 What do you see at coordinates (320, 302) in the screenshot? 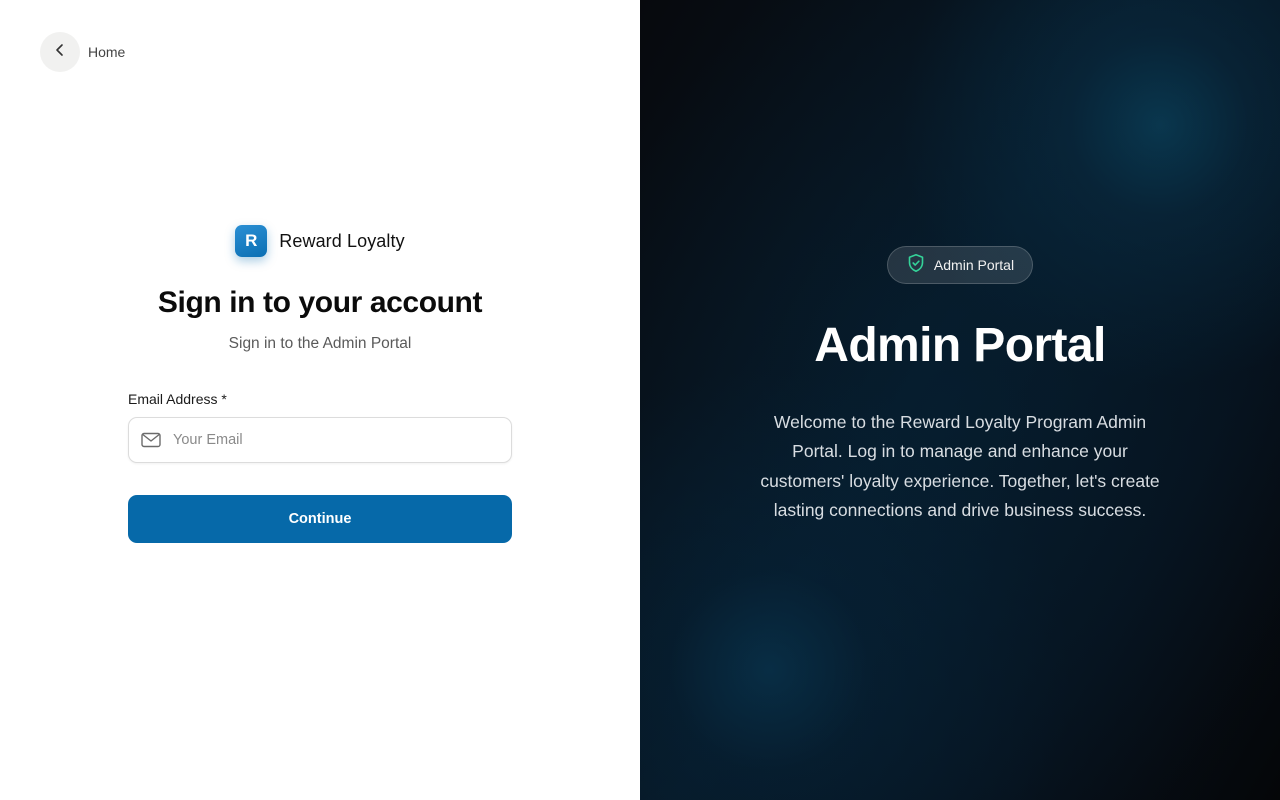
I see `page-title: Sign in to your account` at bounding box center [320, 302].